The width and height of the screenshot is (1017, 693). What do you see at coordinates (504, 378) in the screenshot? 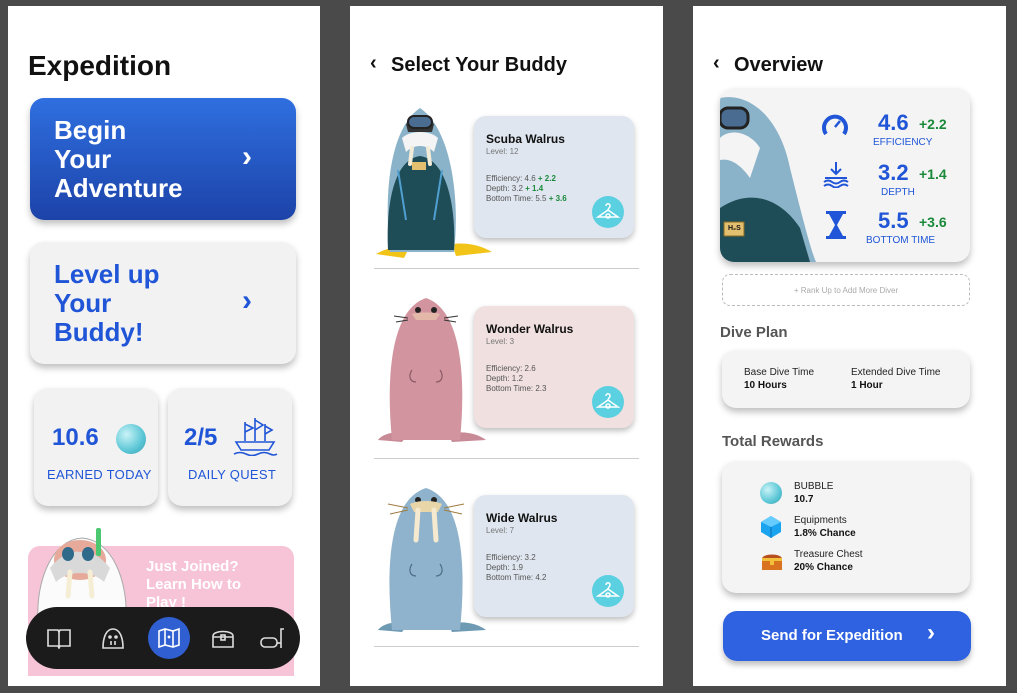
I see `buddy-depth: Depth: 1.2` at bounding box center [504, 378].